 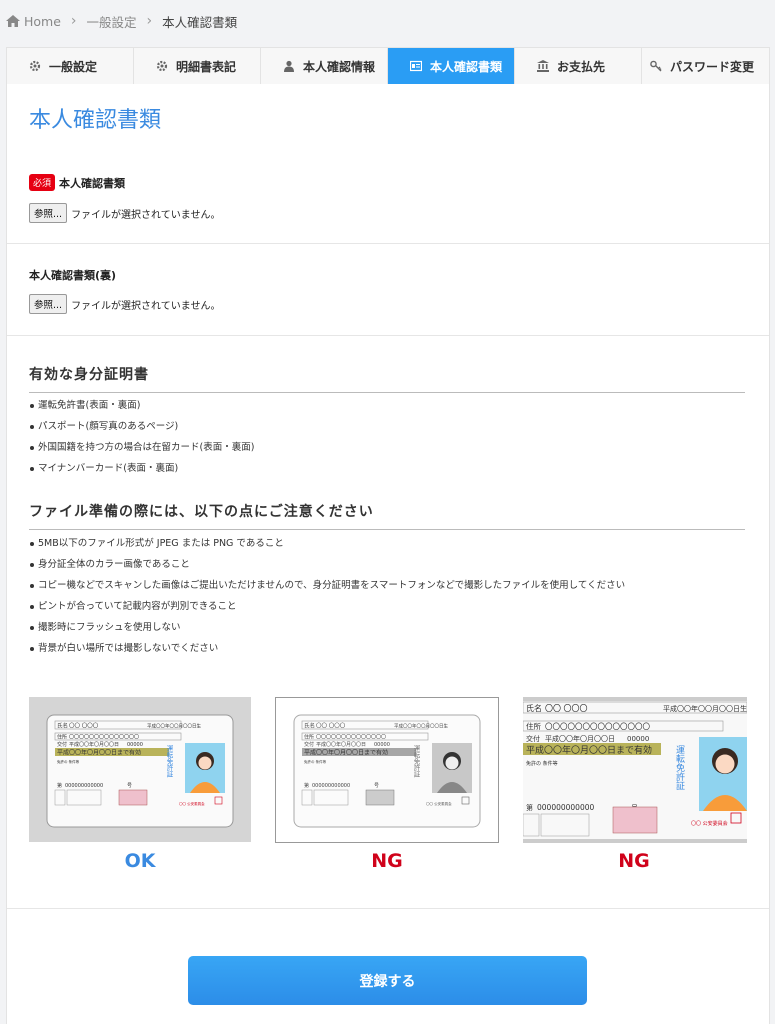 I want to click on list-item: マイナンバーカード(表面・裏面), so click(x=141, y=468).